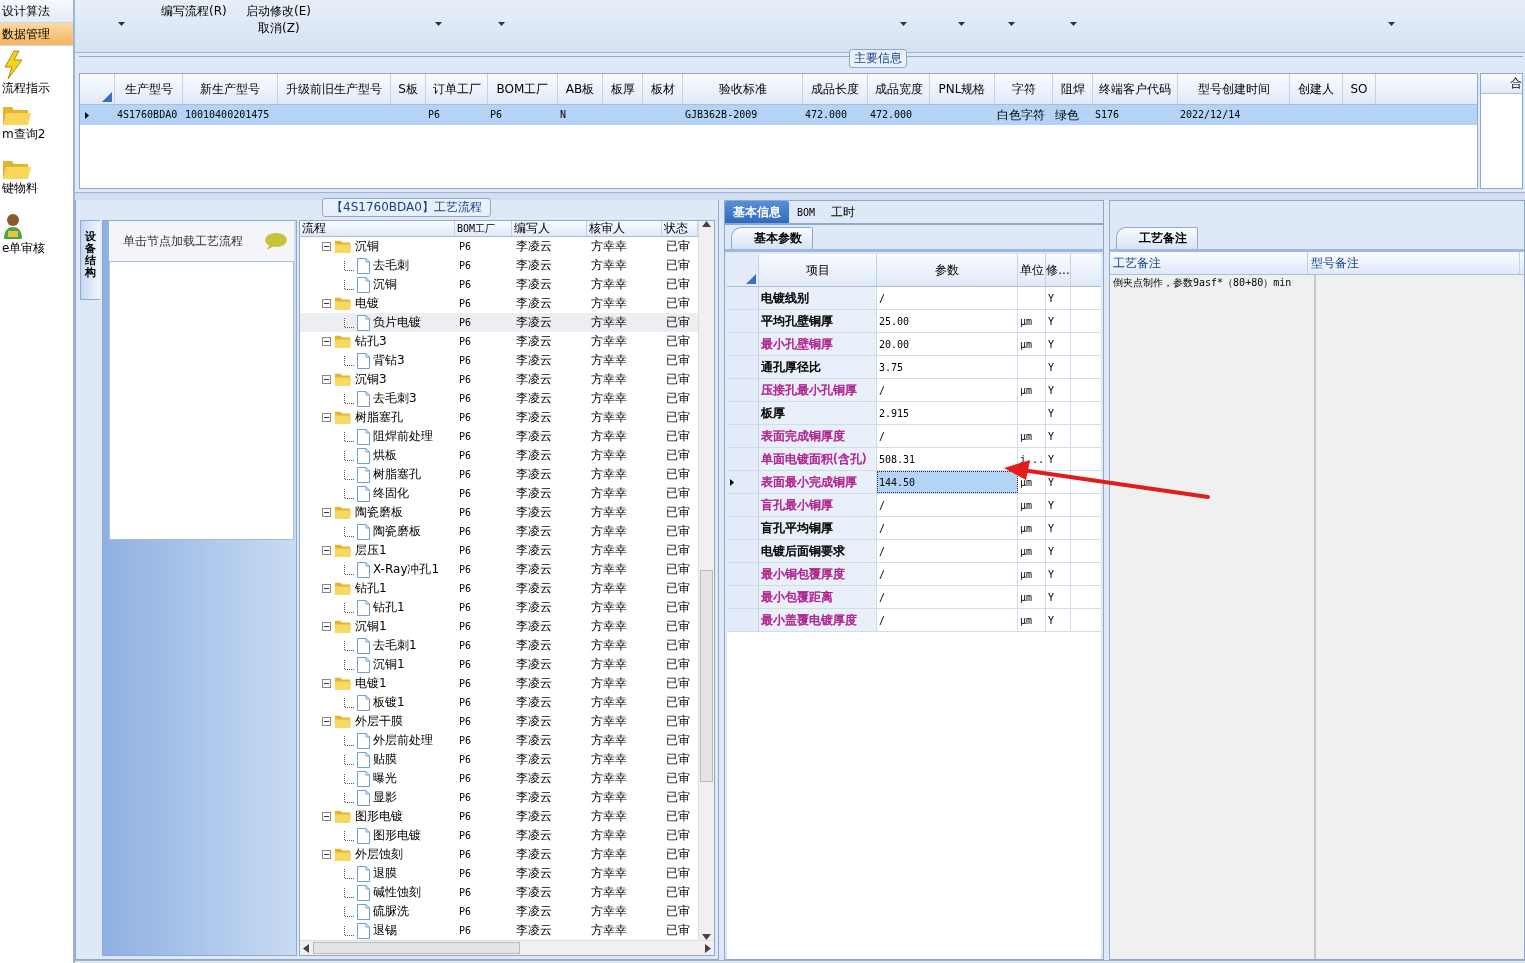 This screenshot has width=1525, height=963. Describe the element at coordinates (499, 854) in the screenshot. I see `tree-row: 外层蚀刻 P6 李凌云 方幸幸 已审` at that location.